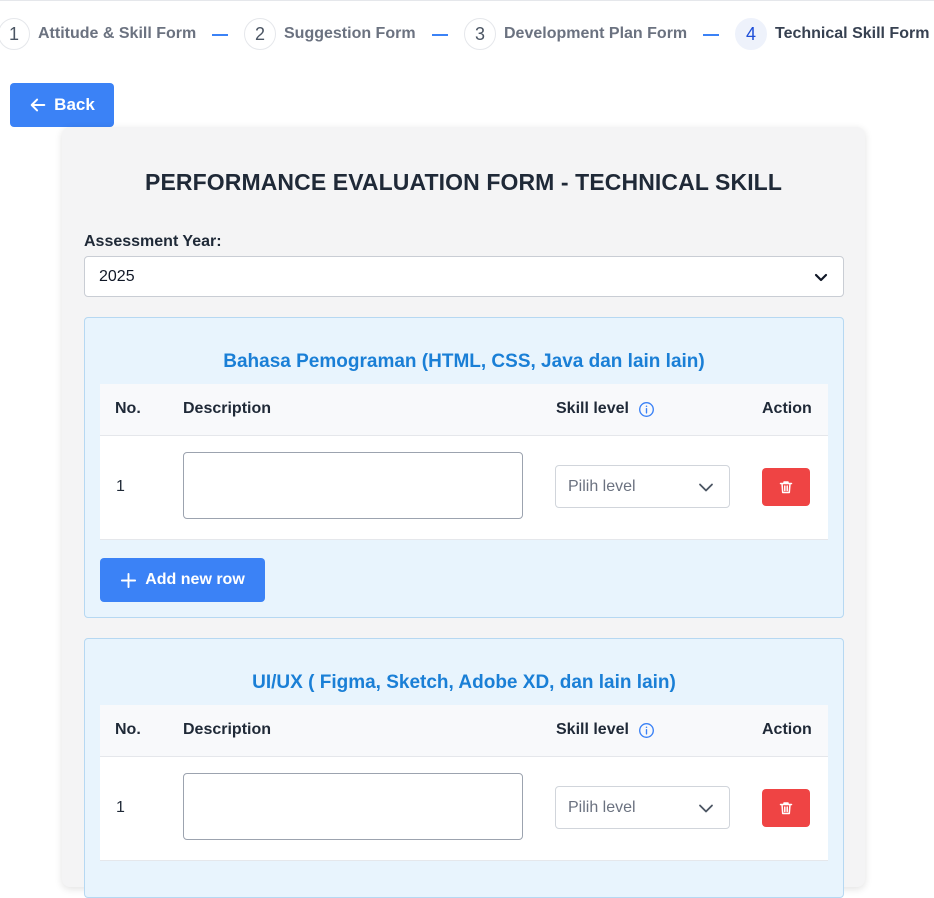 The width and height of the screenshot is (934, 898). What do you see at coordinates (117, 33) in the screenshot?
I see `step-label: Attitude & Skill Form` at bounding box center [117, 33].